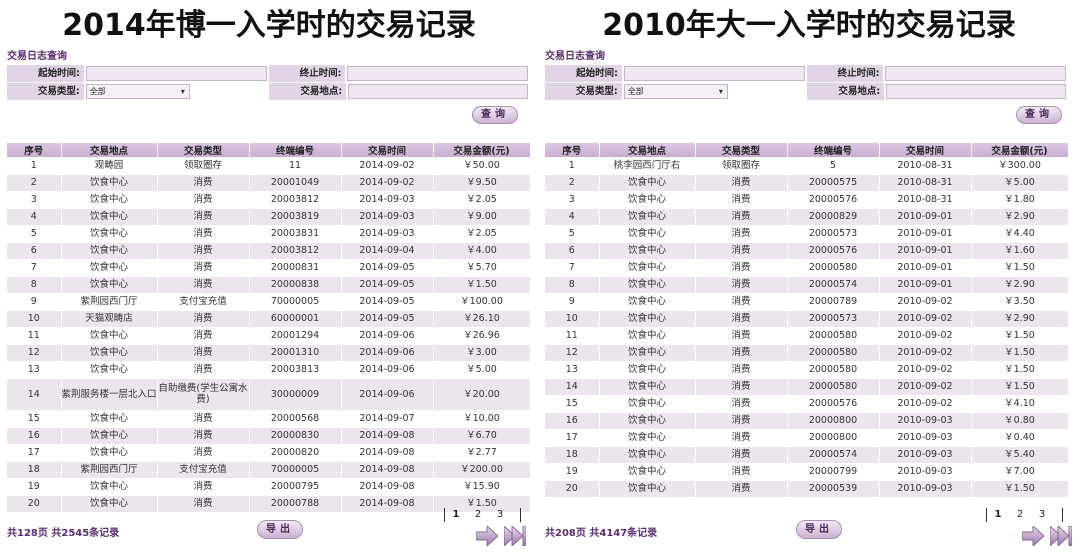 The image size is (1080, 555). I want to click on table-row: 13 饮食中心 消费 20003813 2014-09-06 ￥5.00, so click(269, 370).